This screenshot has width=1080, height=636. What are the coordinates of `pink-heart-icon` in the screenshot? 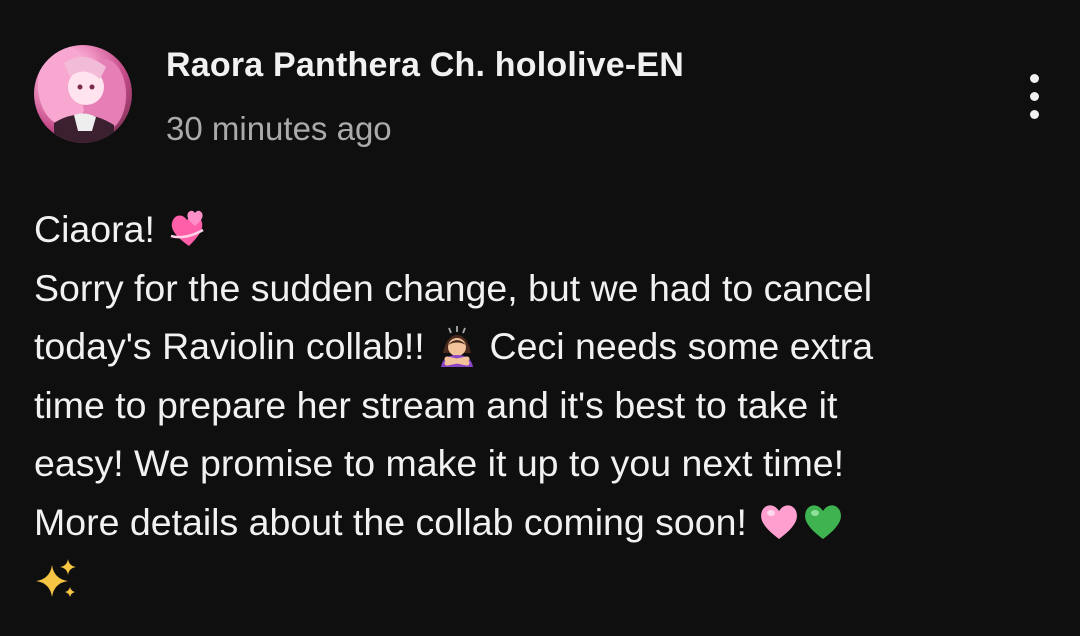 It's located at (779, 521).